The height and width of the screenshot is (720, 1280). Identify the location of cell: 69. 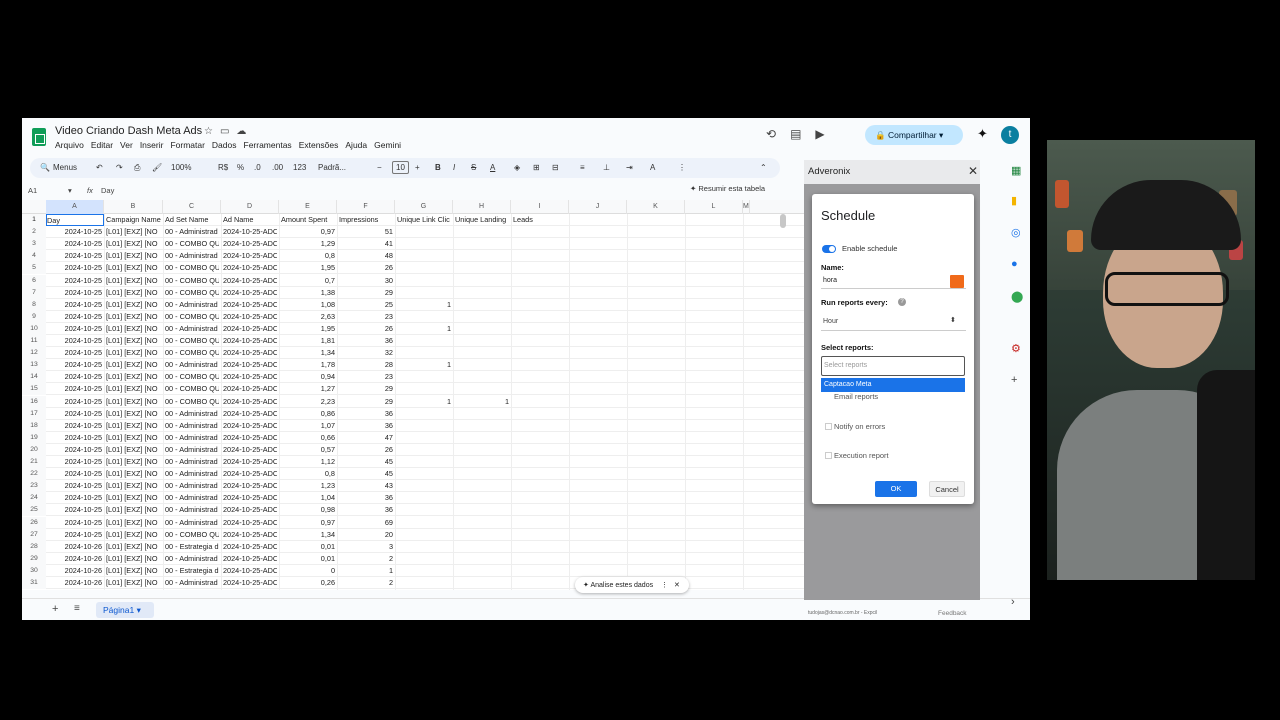
(366, 523).